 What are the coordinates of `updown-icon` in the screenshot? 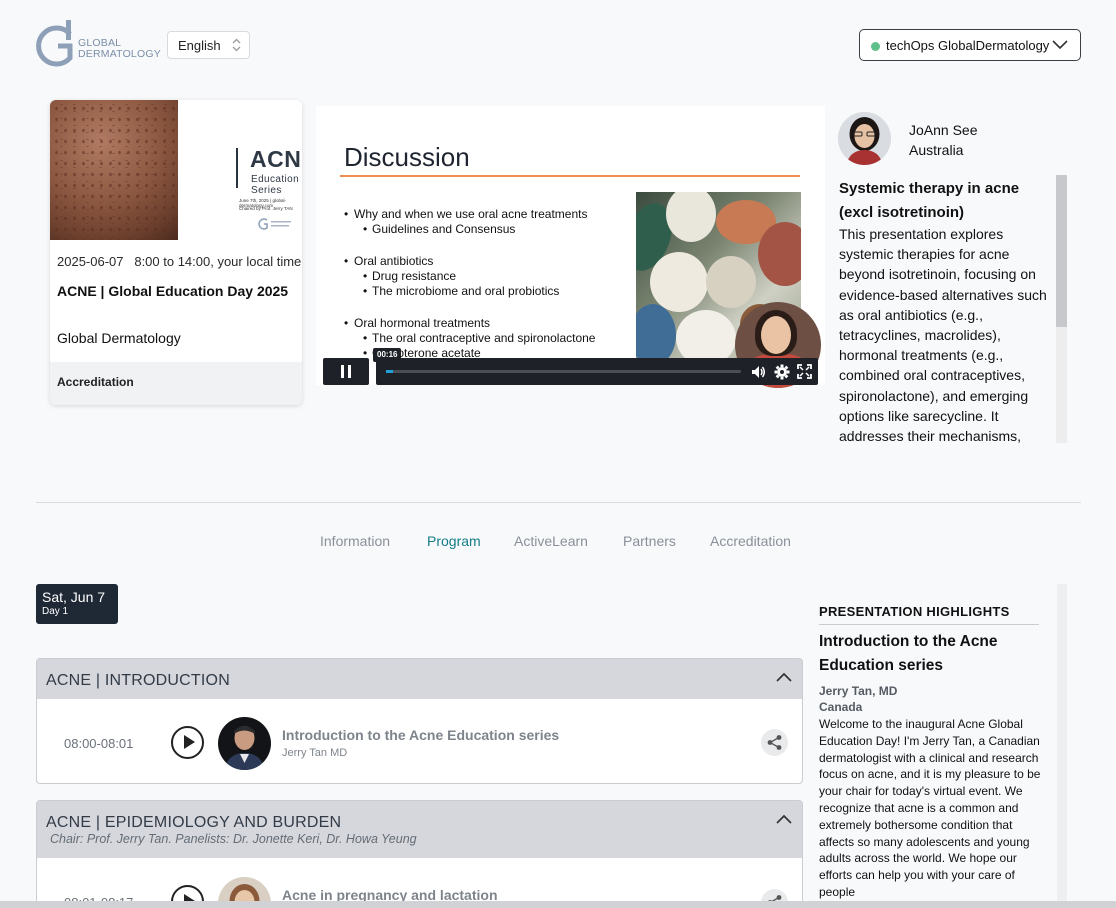 It's located at (236, 45).